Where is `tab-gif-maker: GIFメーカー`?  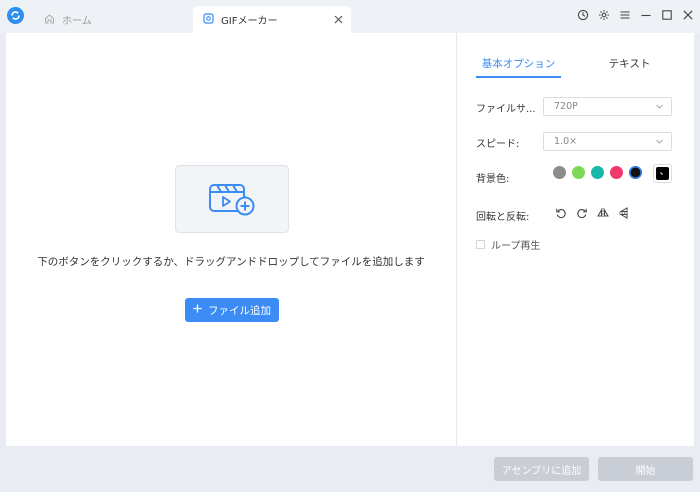
tab-gif-maker: GIFメーカー is located at coordinates (272, 19).